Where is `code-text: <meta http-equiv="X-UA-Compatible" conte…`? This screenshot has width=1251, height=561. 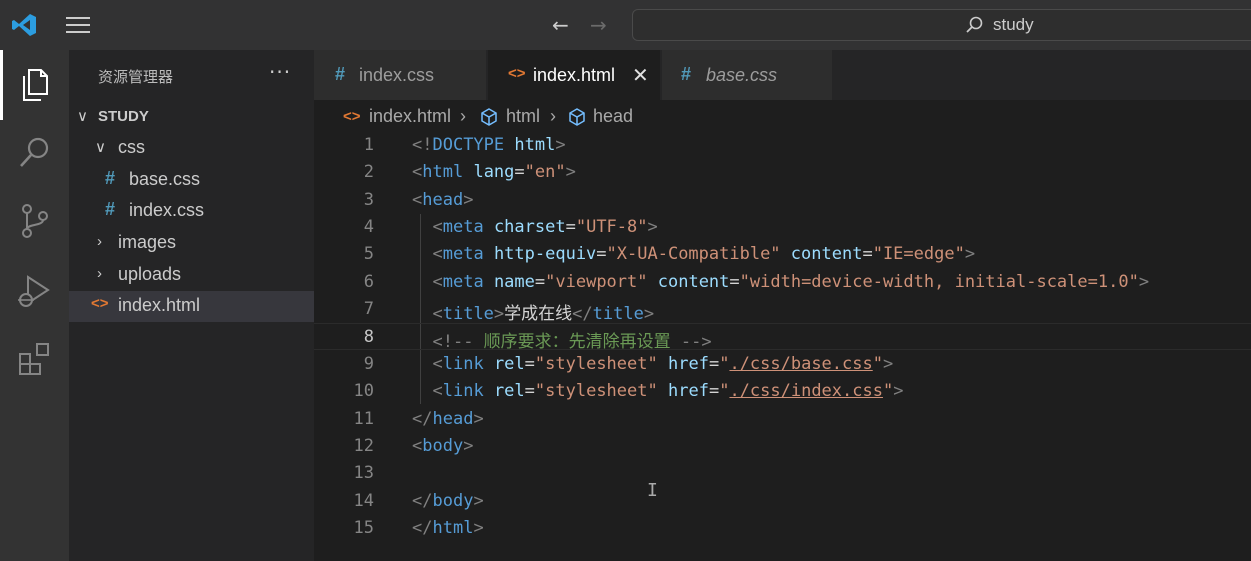
code-text: <meta http-equiv="X-UA-Compatible" conte… is located at coordinates (704, 254).